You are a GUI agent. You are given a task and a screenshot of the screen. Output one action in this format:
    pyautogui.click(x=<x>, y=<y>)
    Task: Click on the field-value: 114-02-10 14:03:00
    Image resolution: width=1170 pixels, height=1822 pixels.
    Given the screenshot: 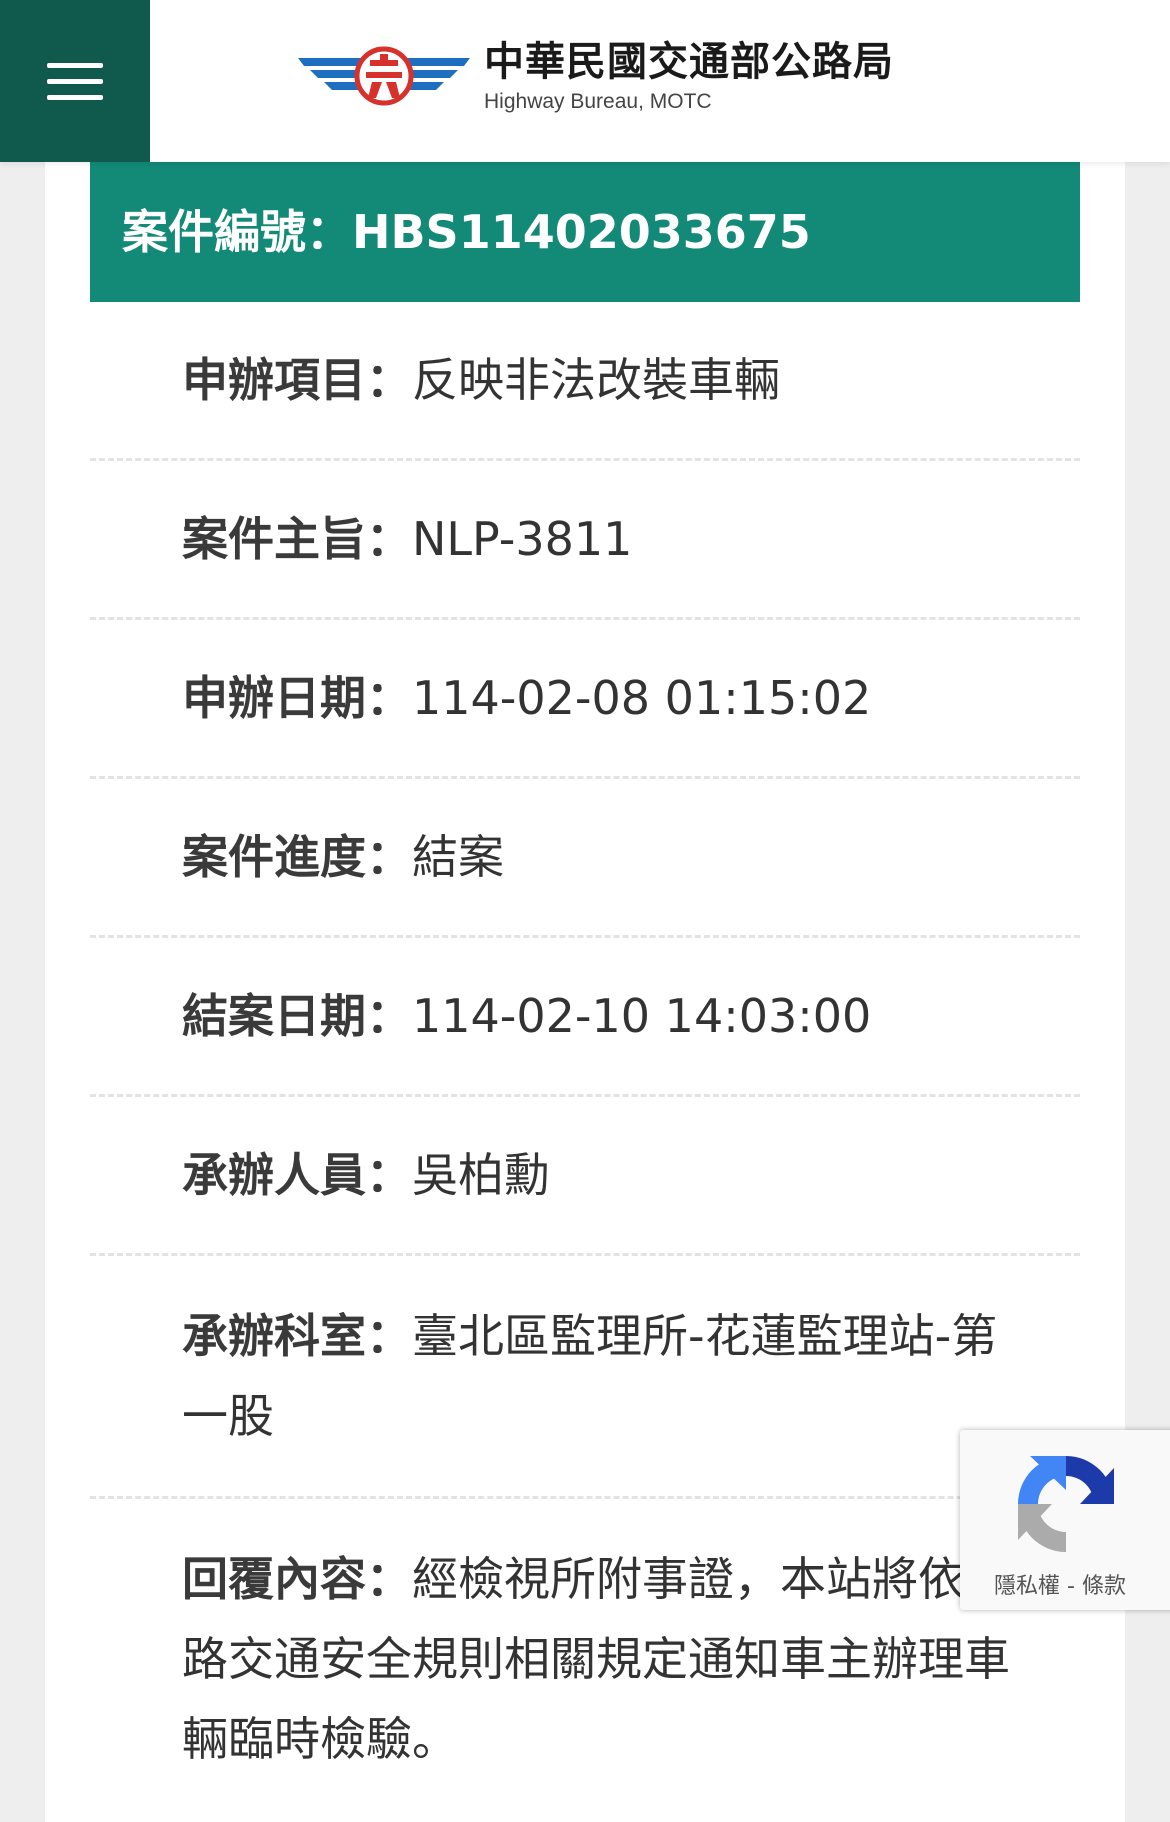 What is the action you would take?
    pyautogui.click(x=642, y=1016)
    